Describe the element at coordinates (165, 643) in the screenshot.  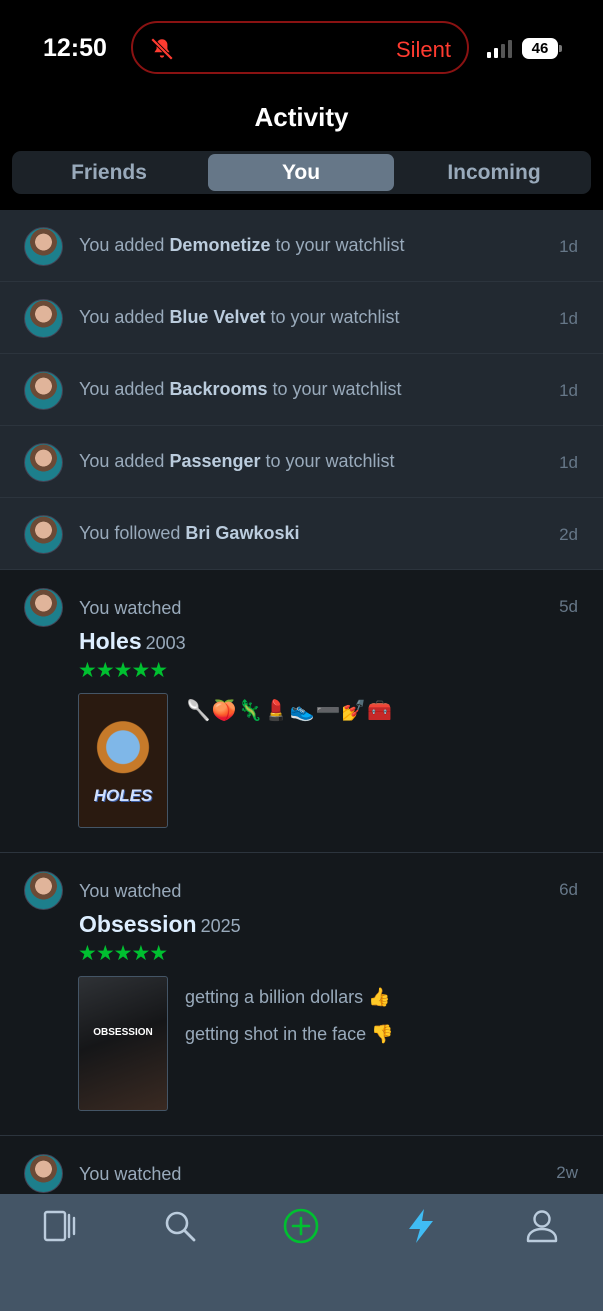
I see `film-year: 2003` at that location.